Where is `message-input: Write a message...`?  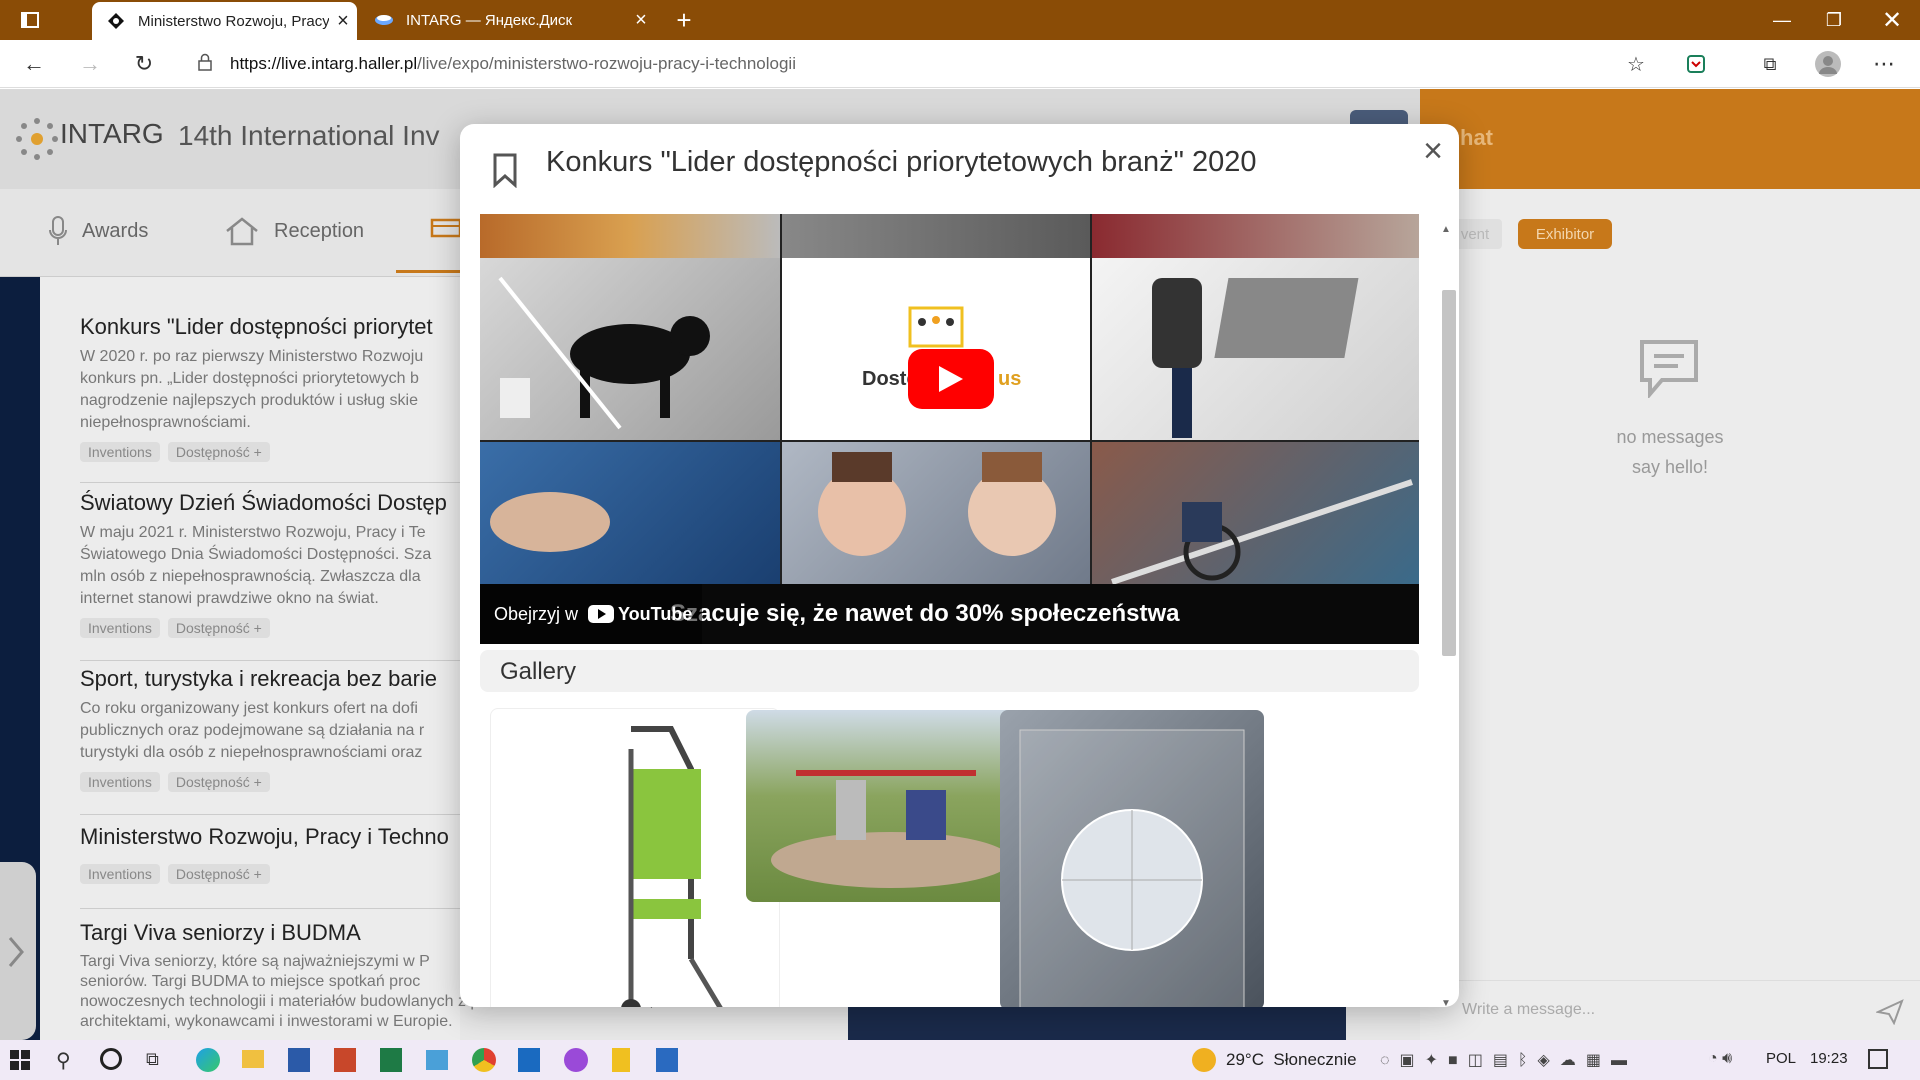
message-input: Write a message... is located at coordinates (1670, 1010).